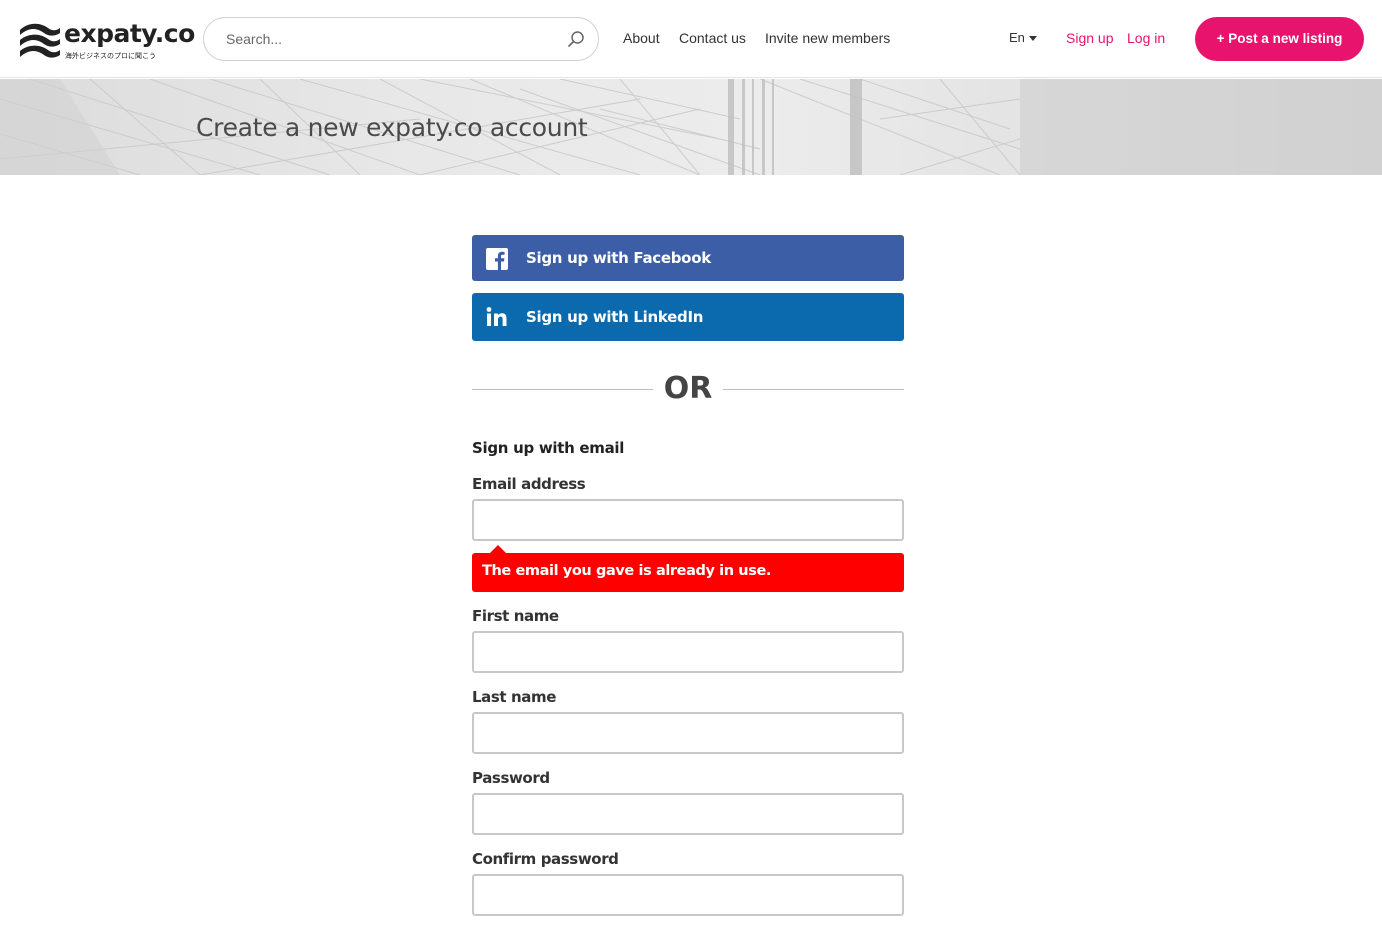 The height and width of the screenshot is (925, 1382). What do you see at coordinates (515, 616) in the screenshot?
I see `first-name-label: First name` at bounding box center [515, 616].